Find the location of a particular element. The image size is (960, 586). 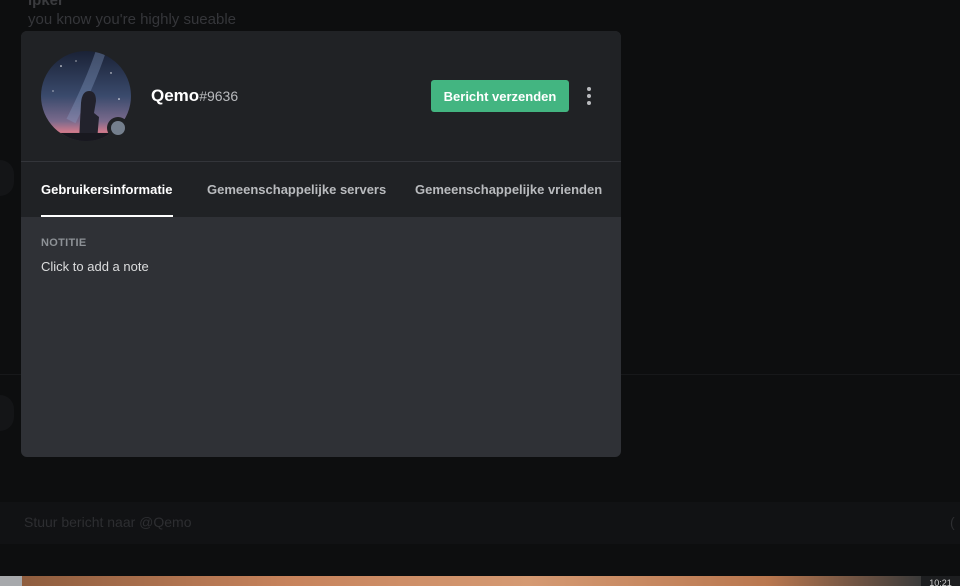

more-vertical-icon is located at coordinates (589, 96).